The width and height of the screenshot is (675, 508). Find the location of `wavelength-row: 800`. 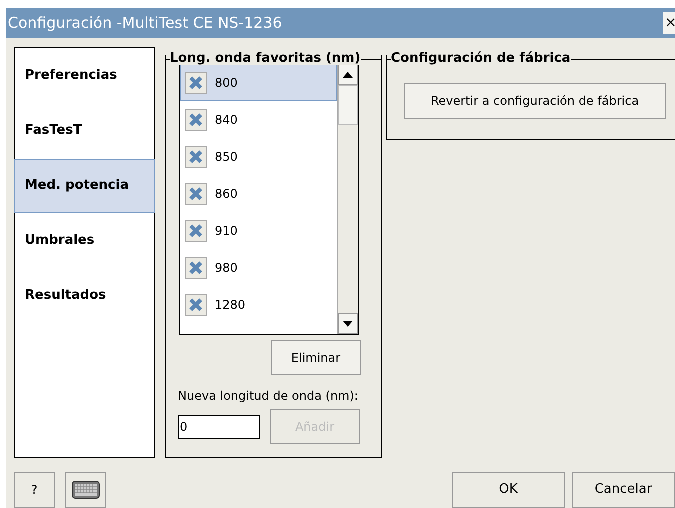

wavelength-row: 800 is located at coordinates (258, 82).